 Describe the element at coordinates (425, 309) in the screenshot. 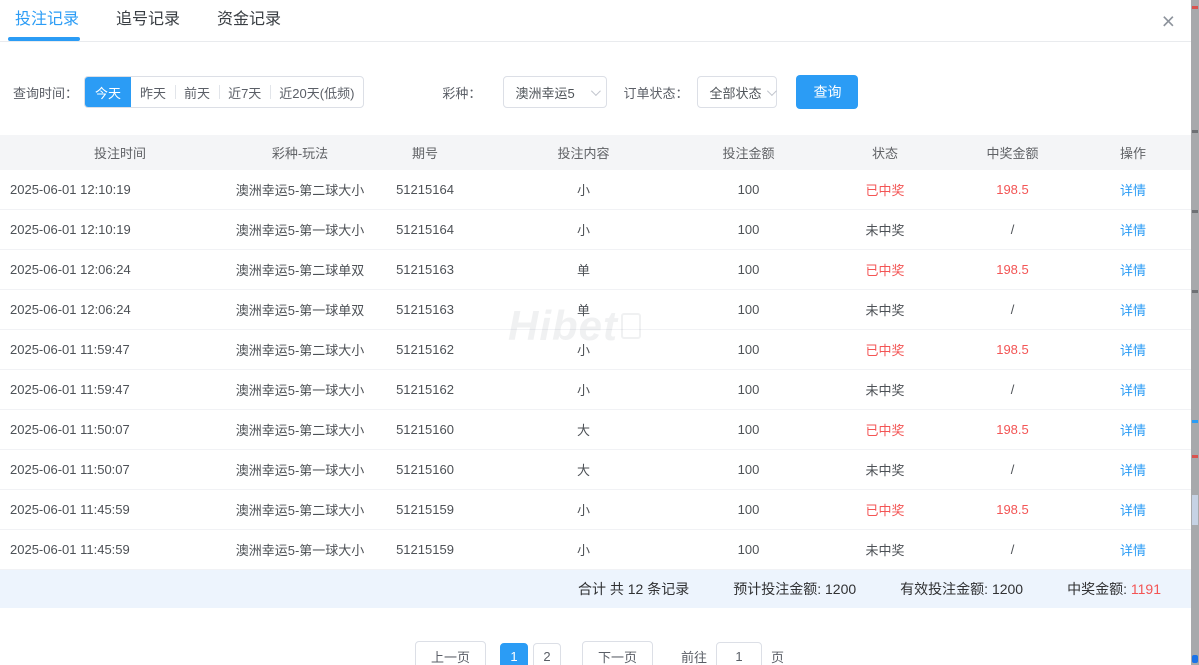

I see `issue-cell: 51215163` at that location.